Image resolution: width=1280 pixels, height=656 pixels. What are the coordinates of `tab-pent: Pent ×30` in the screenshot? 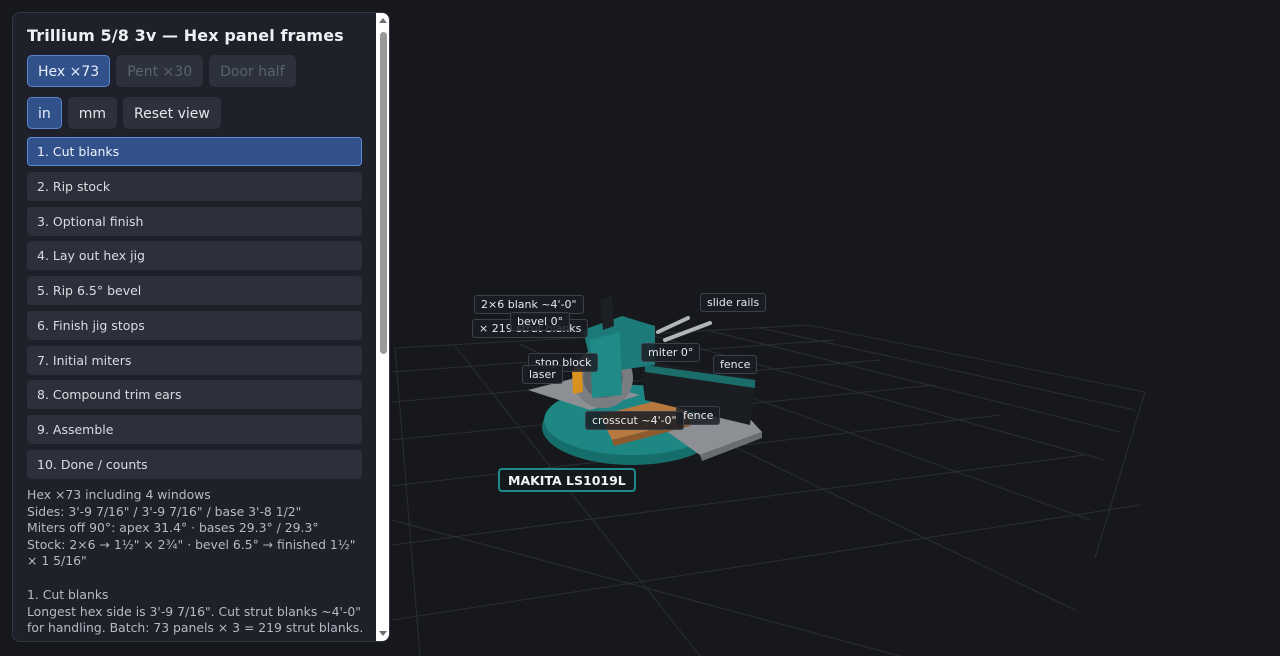 It's located at (160, 71).